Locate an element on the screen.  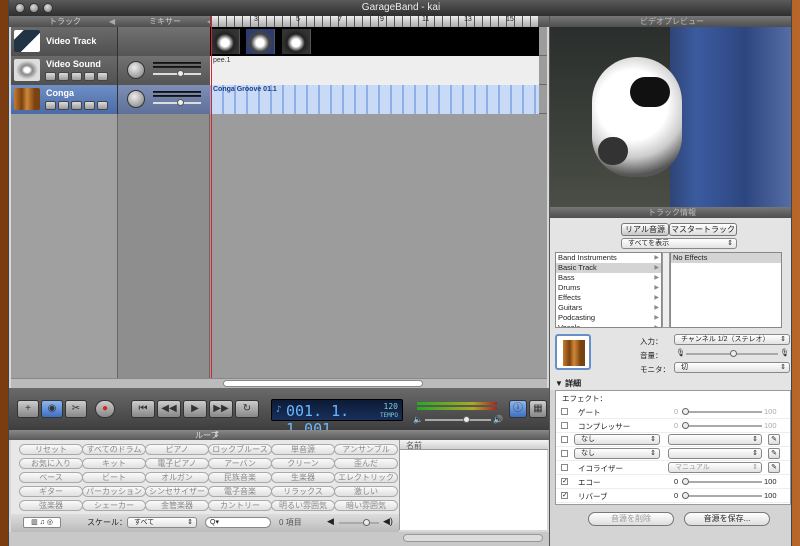
loop-keyword-button: カントリー is located at coordinates (240, 505).